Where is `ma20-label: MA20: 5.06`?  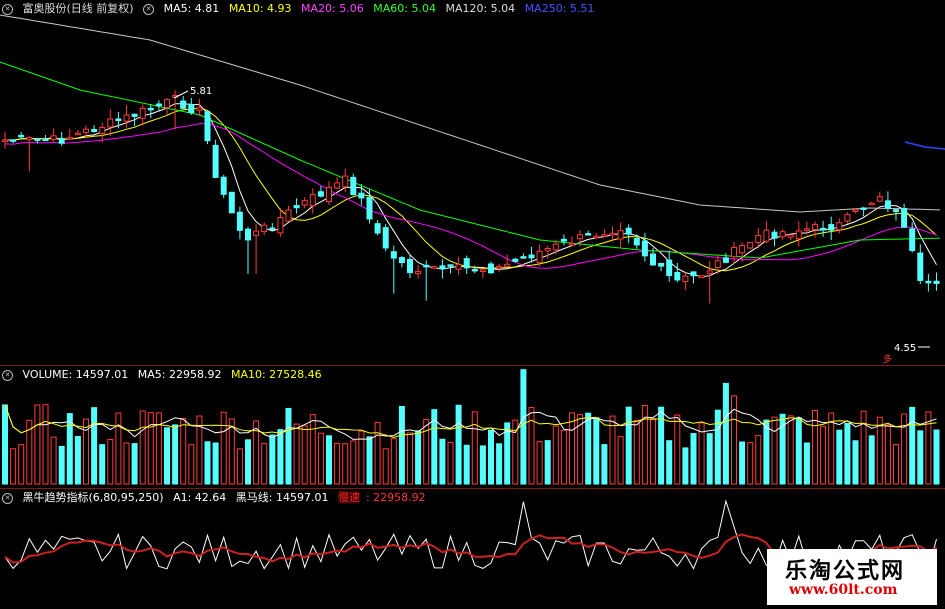
ma20-label: MA20: 5.06 is located at coordinates (332, 8).